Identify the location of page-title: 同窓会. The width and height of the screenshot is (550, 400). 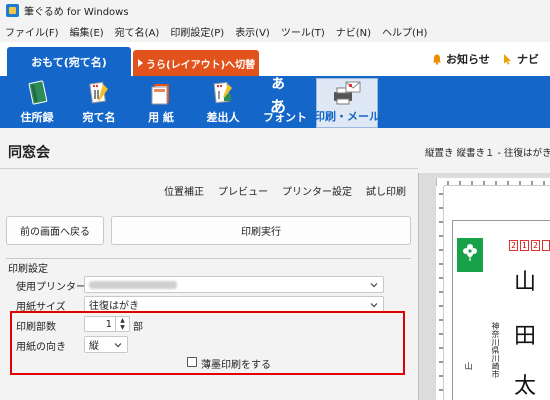
(29, 153).